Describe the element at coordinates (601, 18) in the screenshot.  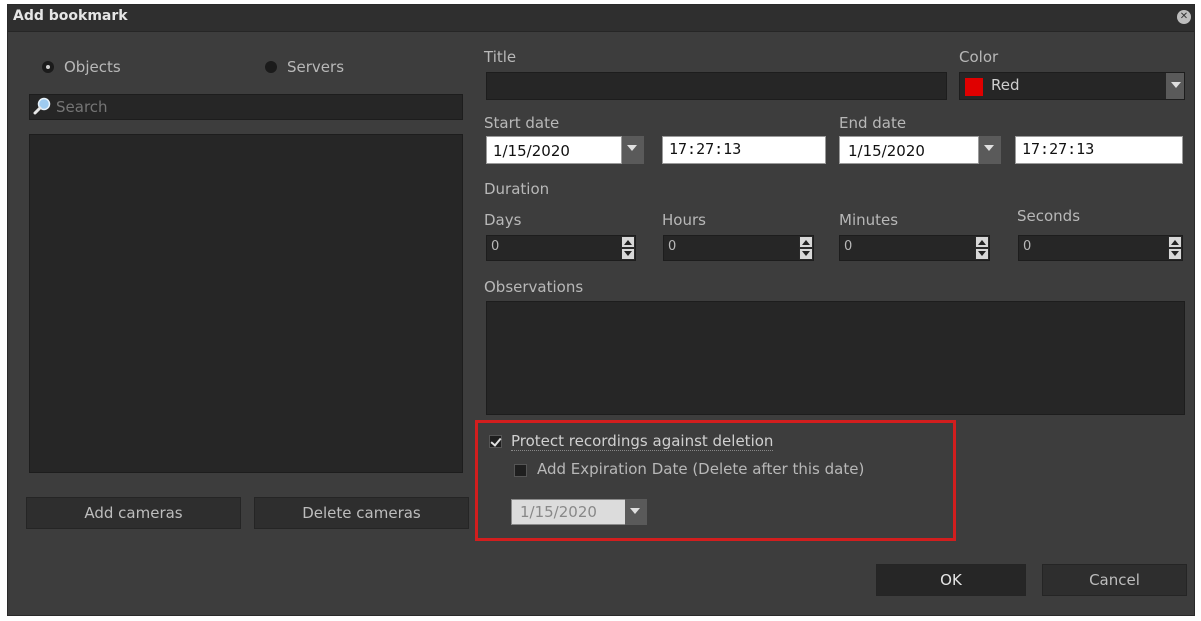
I see `title-bar: Add bookmark ✕` at that location.